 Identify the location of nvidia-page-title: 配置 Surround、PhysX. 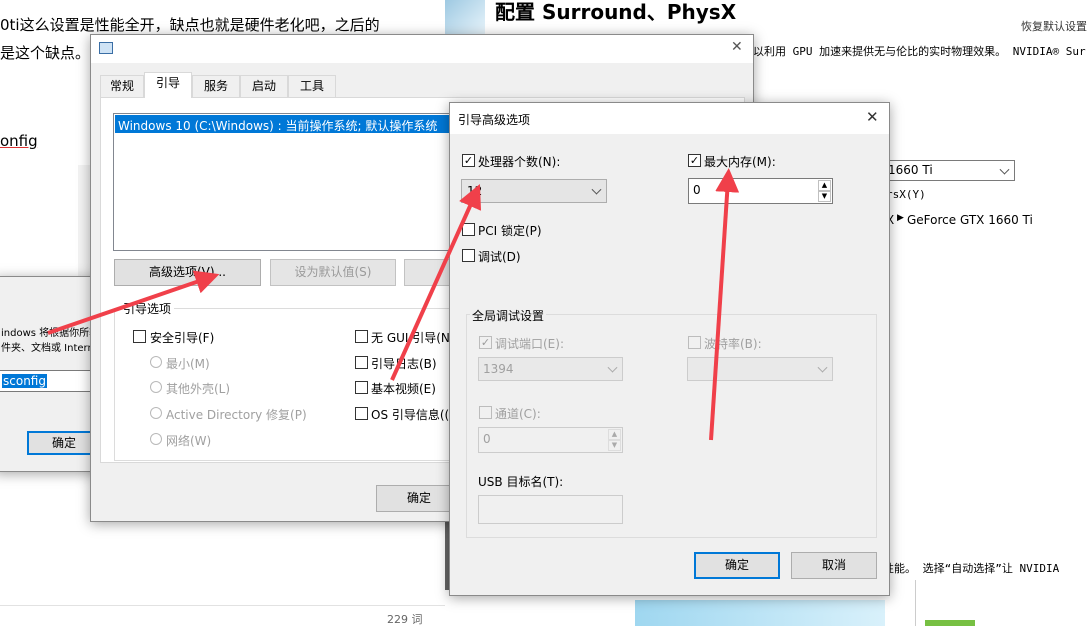
(616, 12).